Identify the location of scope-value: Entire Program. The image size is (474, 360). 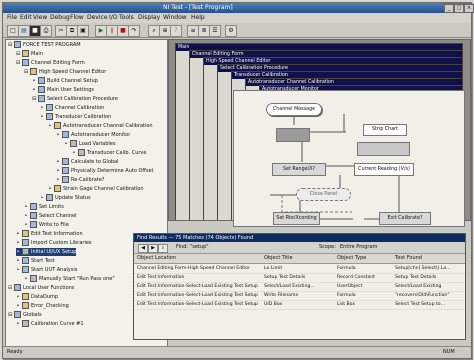
(358, 247).